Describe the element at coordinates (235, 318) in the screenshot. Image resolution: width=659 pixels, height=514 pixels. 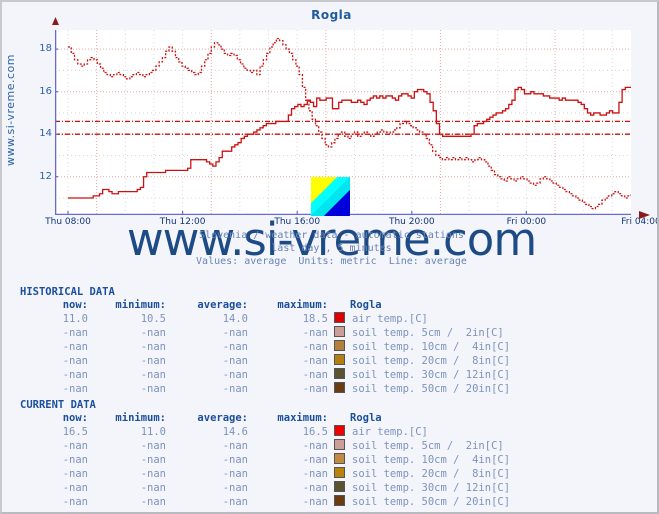
I see `data-value: 14.0` at that location.